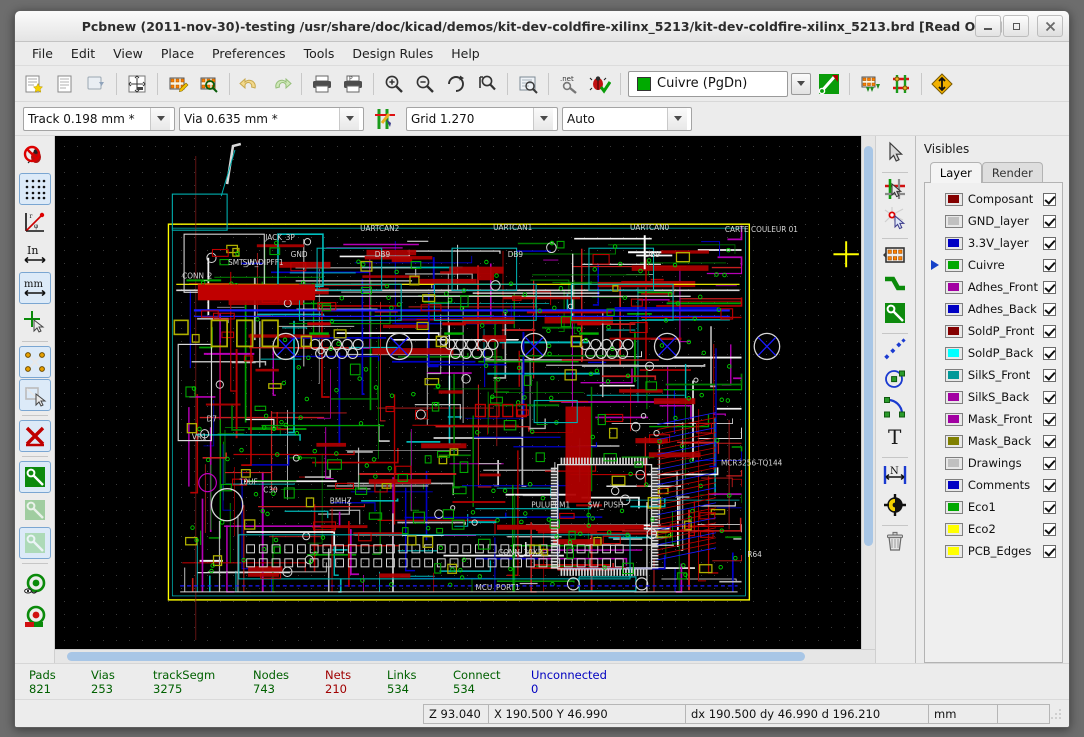 Image resolution: width=1084 pixels, height=737 pixels. Describe the element at coordinates (385, 119) in the screenshot. I see `auto-track-width-button` at that location.